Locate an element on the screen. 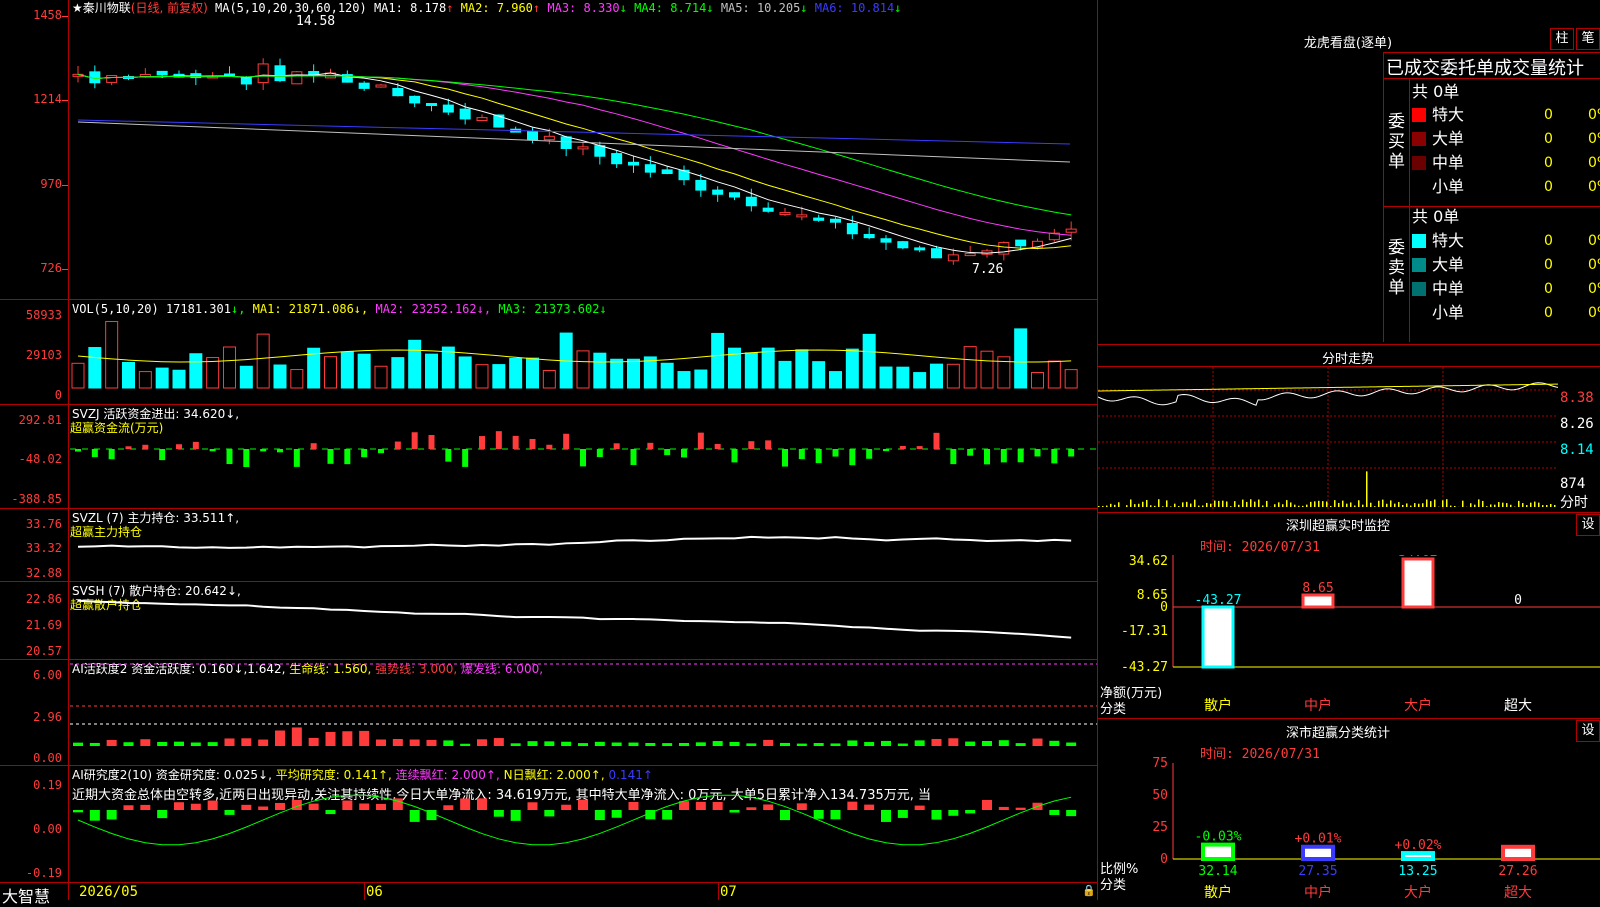  svsh-retail-chart is located at coordinates (583, 627).